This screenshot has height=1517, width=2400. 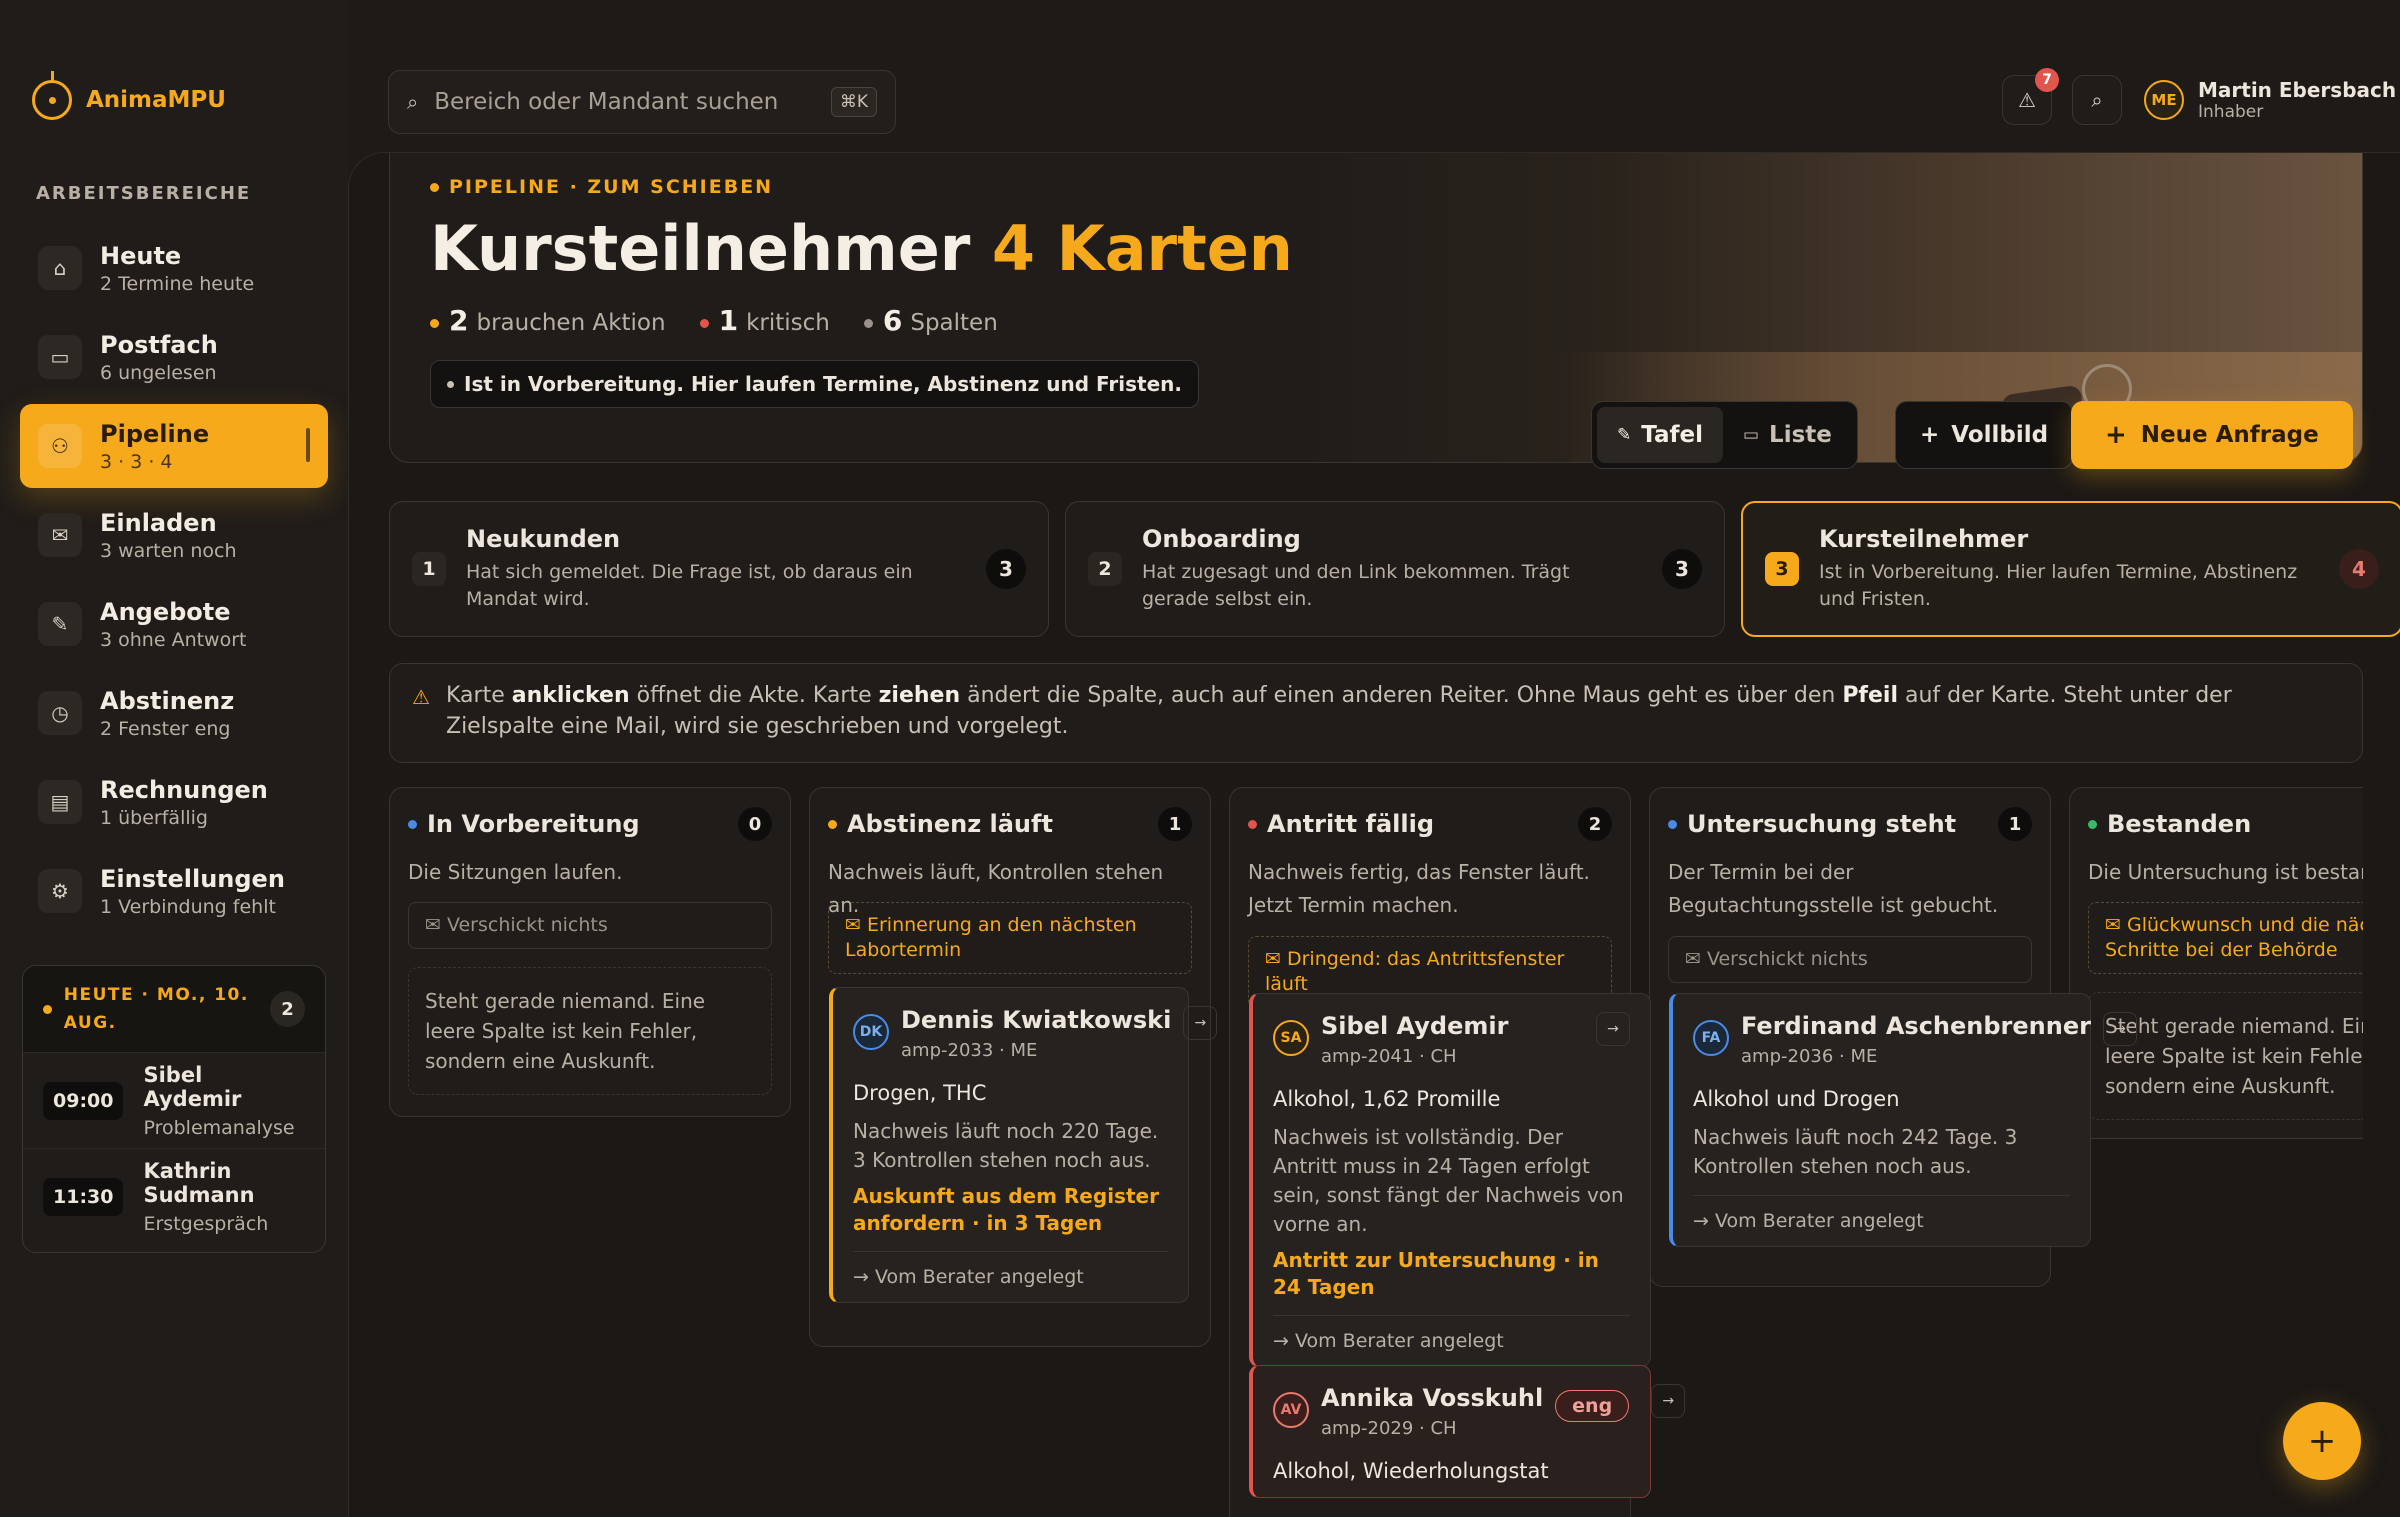 I want to click on sidebar-item-einladen: ✉ Einladen 3 warten noch, so click(x=174, y=535).